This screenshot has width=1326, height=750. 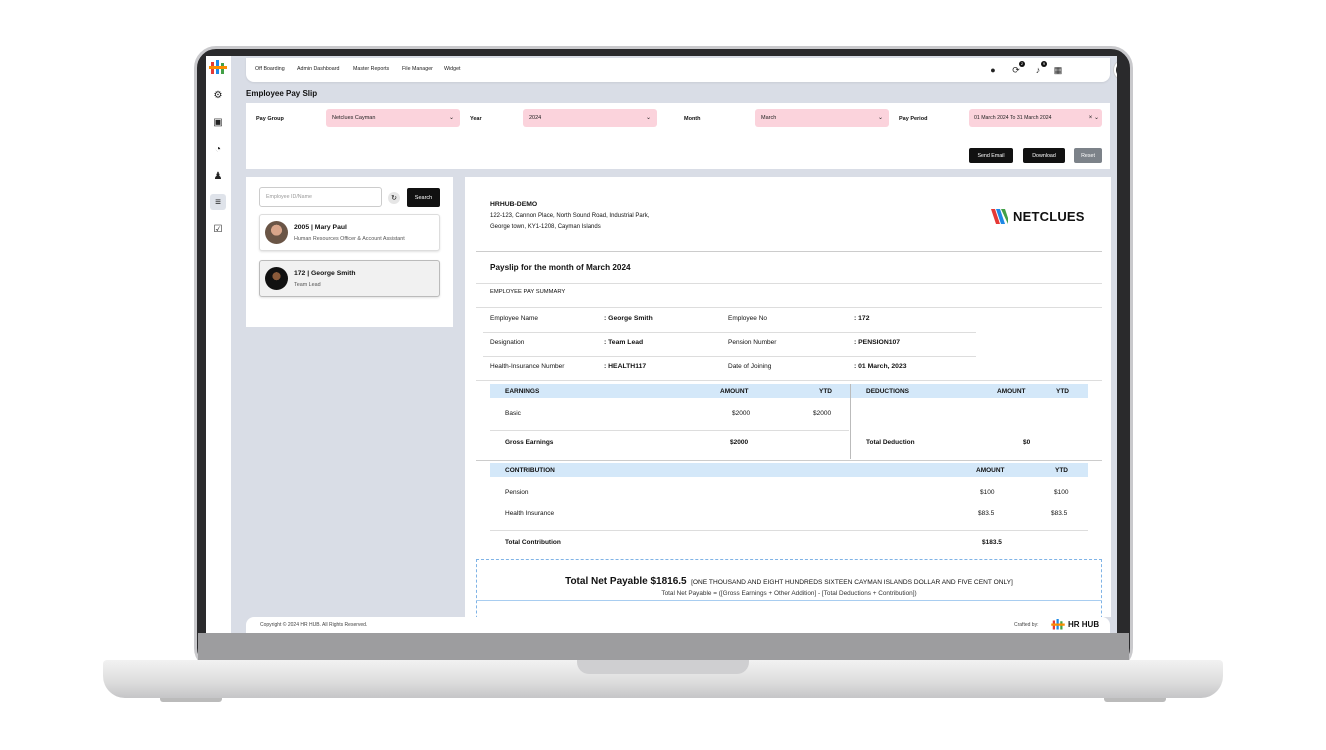 What do you see at coordinates (1115, 70) in the screenshot?
I see `user-avatar` at bounding box center [1115, 70].